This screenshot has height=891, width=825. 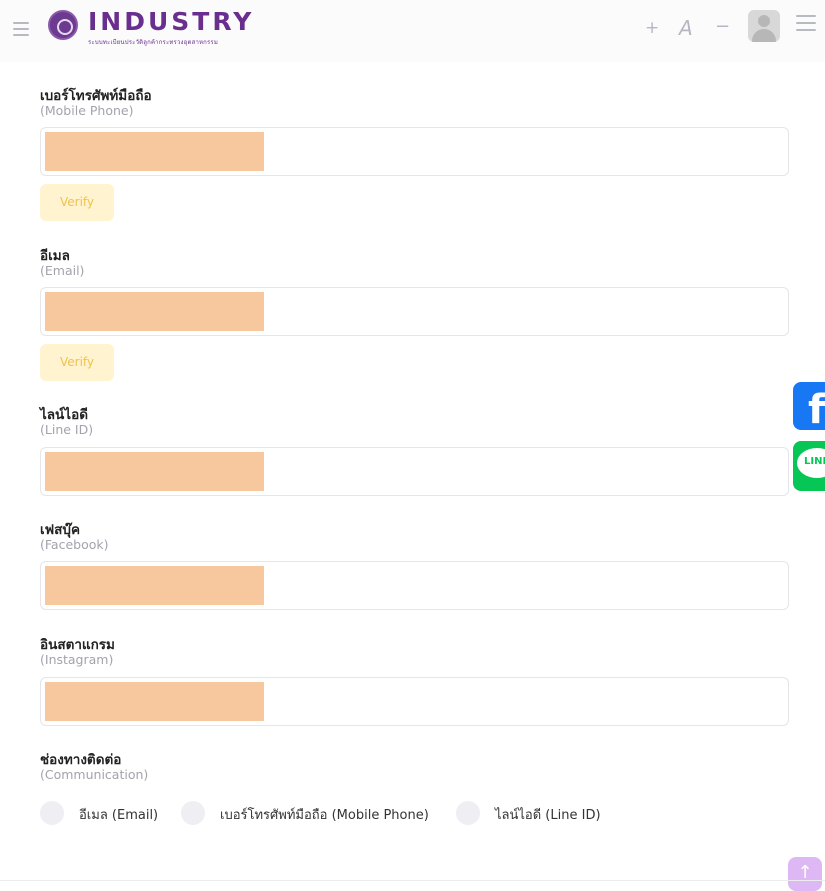 I want to click on avatar-head-icon, so click(x=764, y=21).